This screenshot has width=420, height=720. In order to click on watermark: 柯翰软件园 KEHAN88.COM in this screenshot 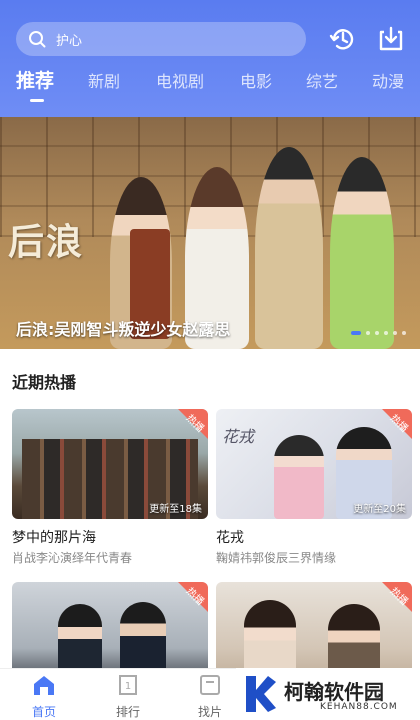, I will do `click(328, 694)`.